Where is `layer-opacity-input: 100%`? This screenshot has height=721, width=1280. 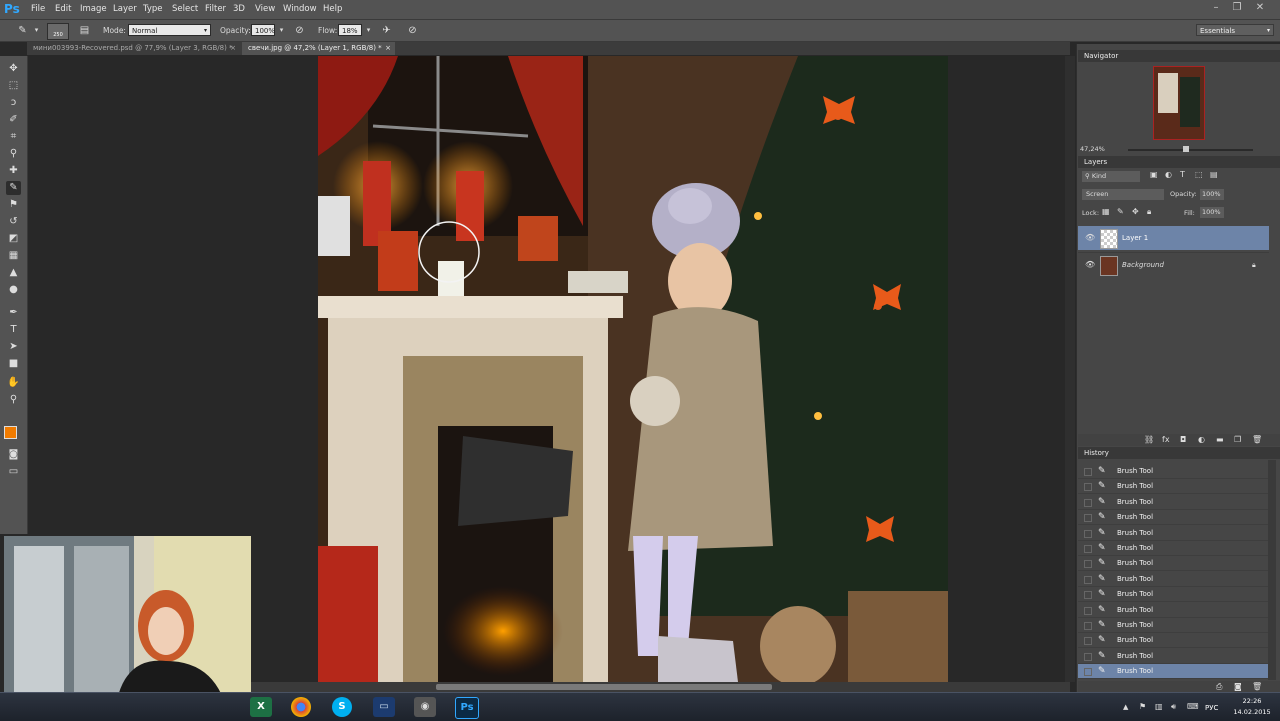 layer-opacity-input: 100% is located at coordinates (1212, 194).